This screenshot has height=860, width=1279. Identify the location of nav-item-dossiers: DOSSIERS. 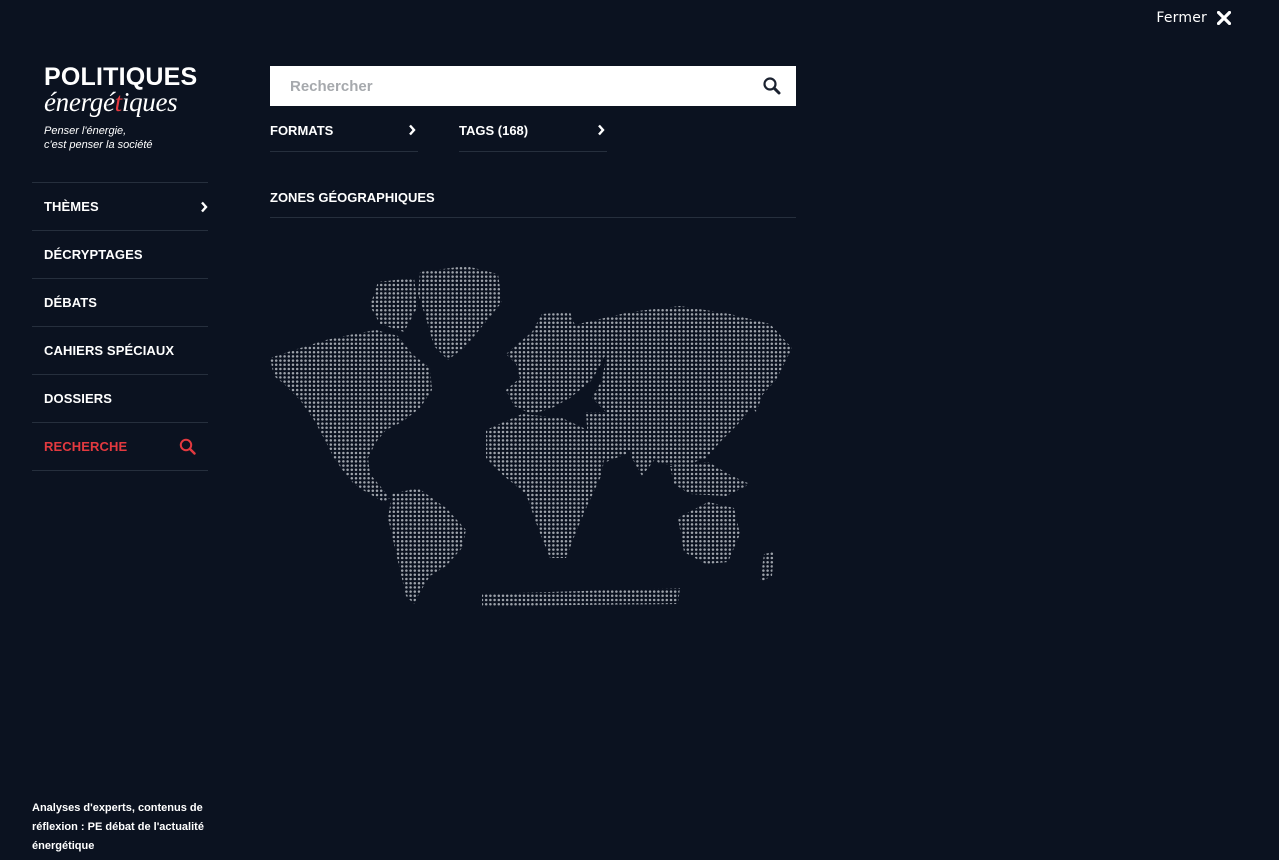
(120, 399).